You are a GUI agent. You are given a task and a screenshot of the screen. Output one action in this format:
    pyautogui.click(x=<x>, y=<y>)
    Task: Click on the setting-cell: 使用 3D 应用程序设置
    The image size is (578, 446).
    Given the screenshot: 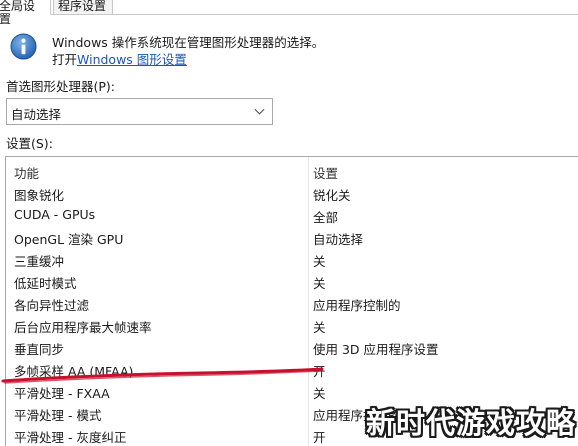 What is the action you would take?
    pyautogui.click(x=376, y=348)
    